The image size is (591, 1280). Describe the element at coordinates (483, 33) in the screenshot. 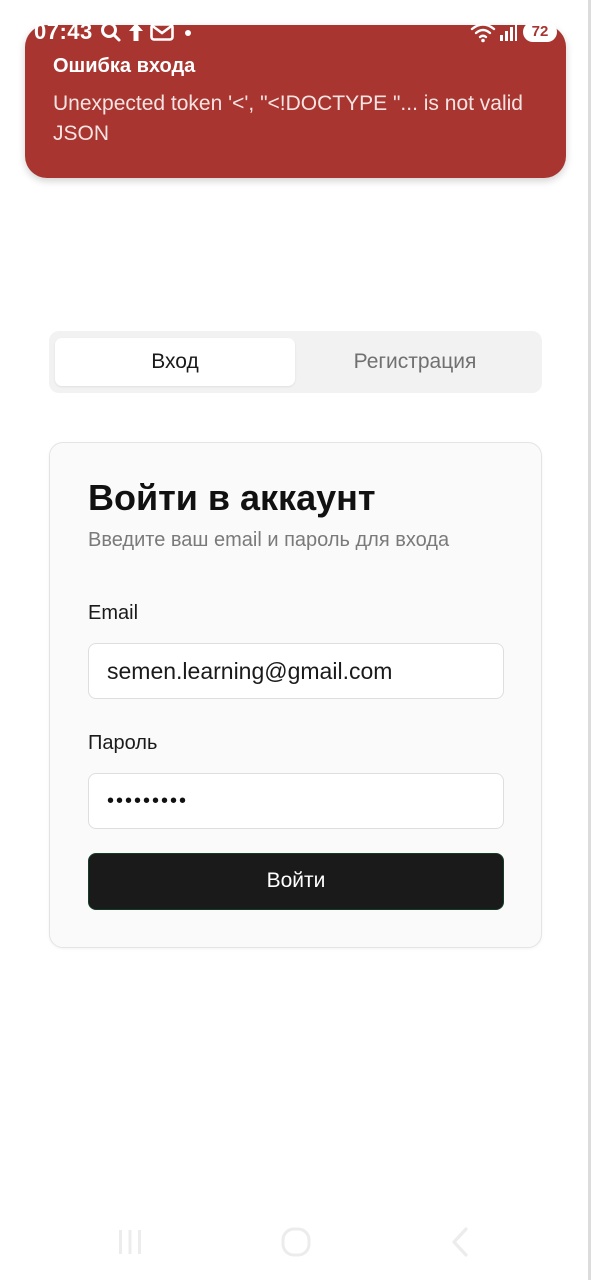

I see `wifi-icon` at that location.